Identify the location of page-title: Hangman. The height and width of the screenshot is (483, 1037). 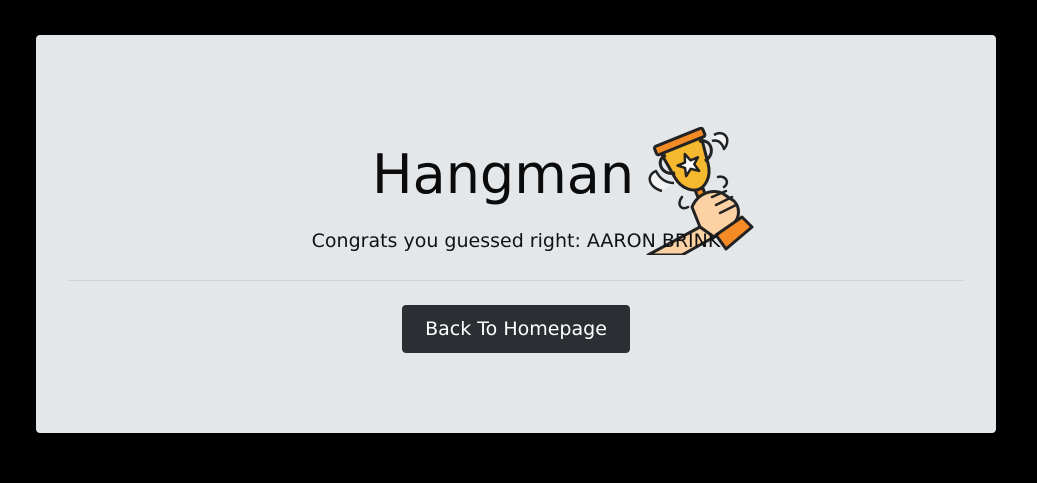
(503, 174).